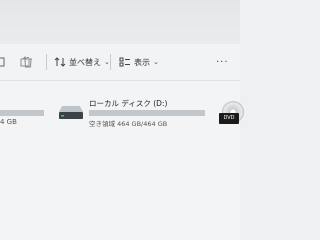 The image size is (320, 240). I want to click on view-label: 表示, so click(142, 62).